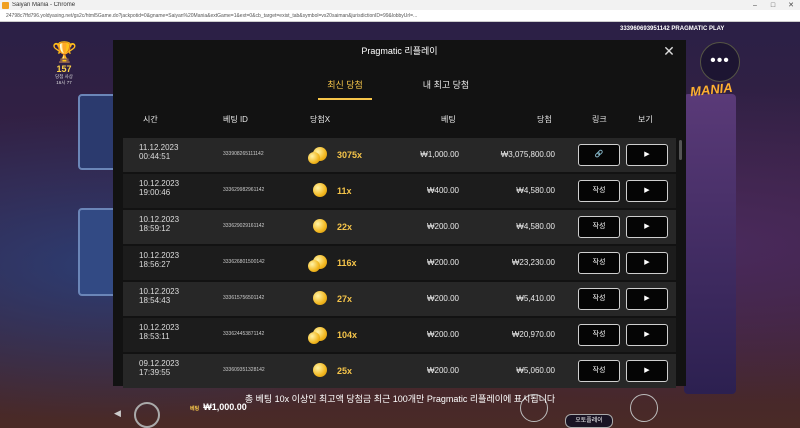 The image size is (800, 428). What do you see at coordinates (345, 299) in the screenshot?
I see `row-multiplier: 27x` at bounding box center [345, 299].